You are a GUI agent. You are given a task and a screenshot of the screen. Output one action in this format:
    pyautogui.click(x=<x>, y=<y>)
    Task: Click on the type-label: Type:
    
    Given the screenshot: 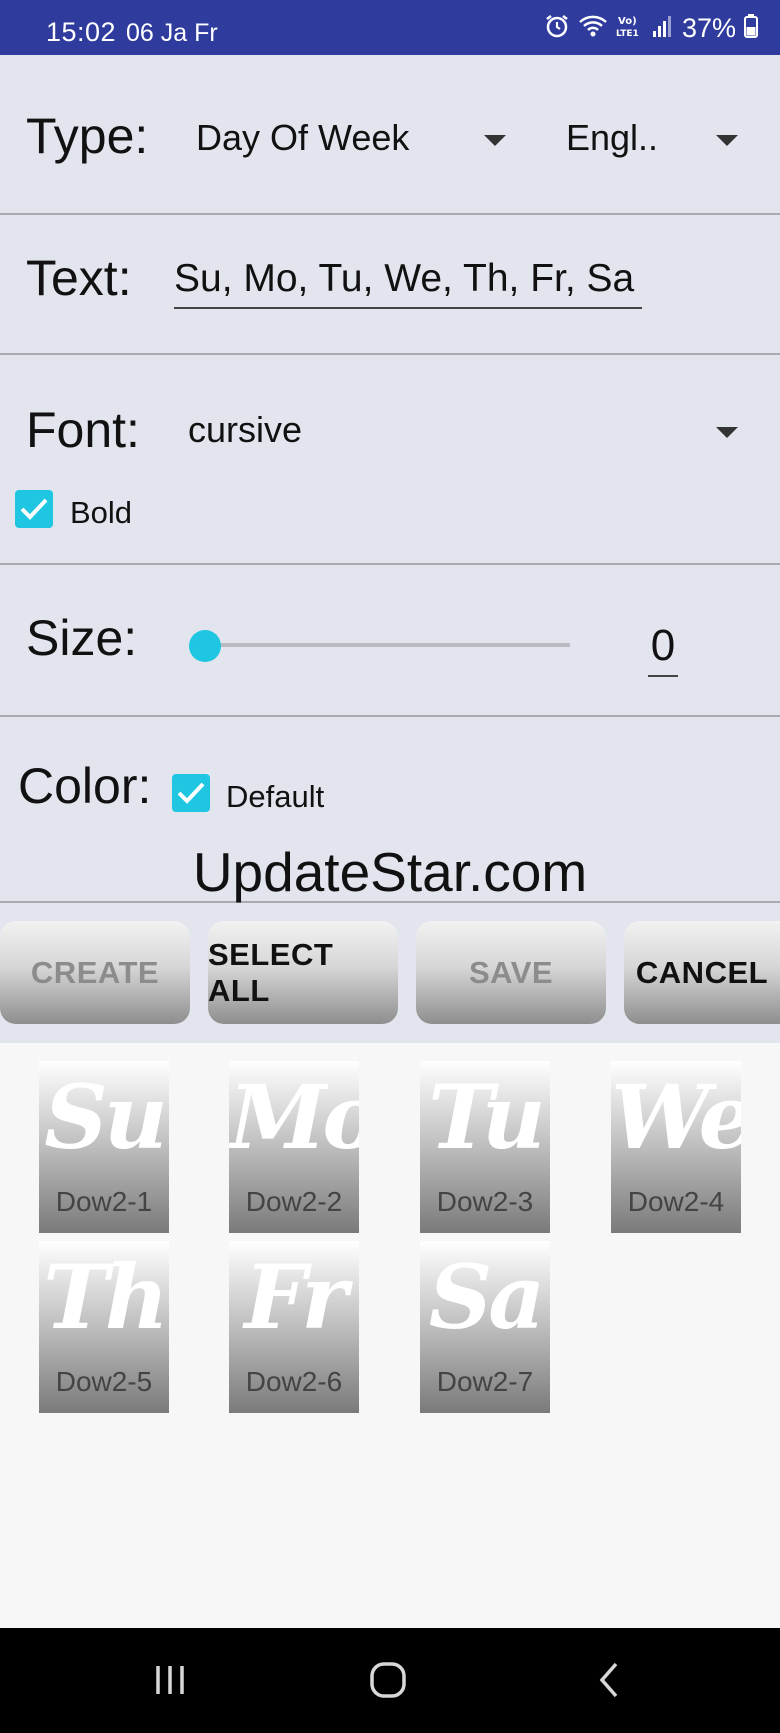 What is the action you would take?
    pyautogui.click(x=87, y=136)
    